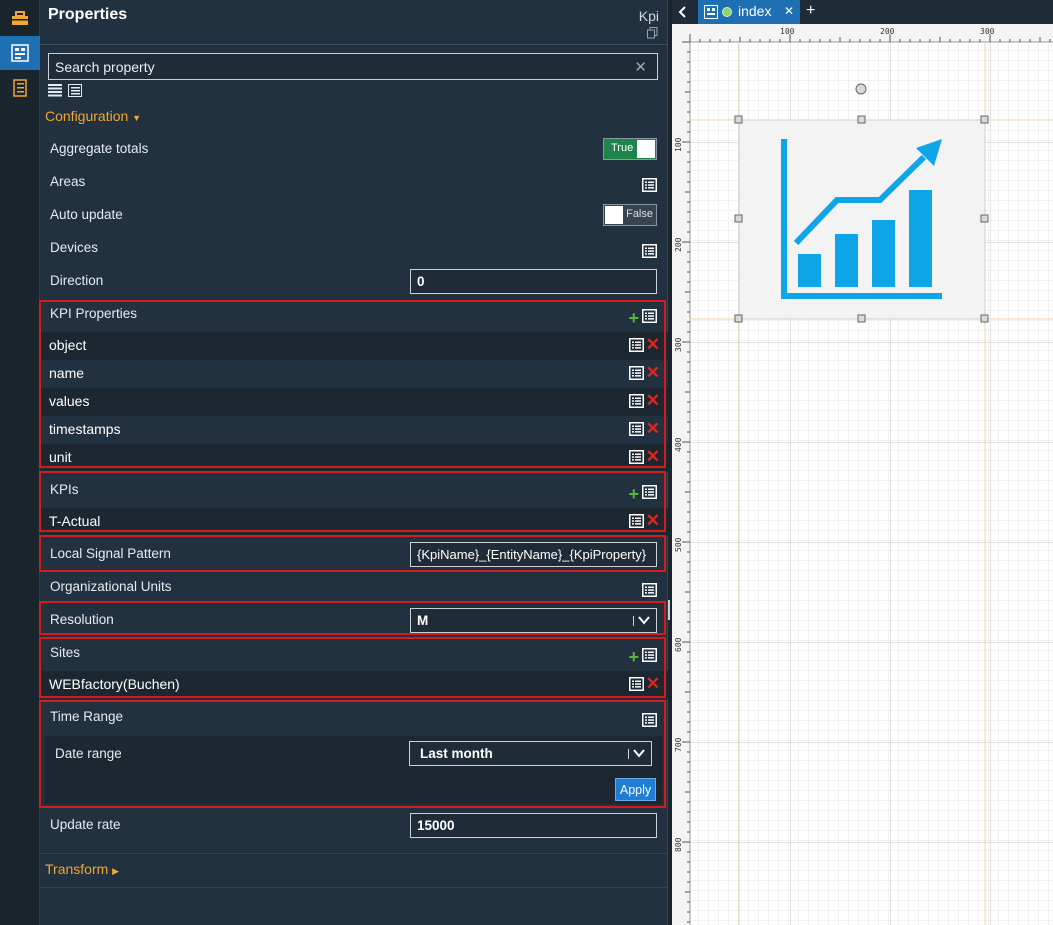 The width and height of the screenshot is (1053, 925). Describe the element at coordinates (110, 553) in the screenshot. I see `prop-label: Local Signal Pattern` at that location.